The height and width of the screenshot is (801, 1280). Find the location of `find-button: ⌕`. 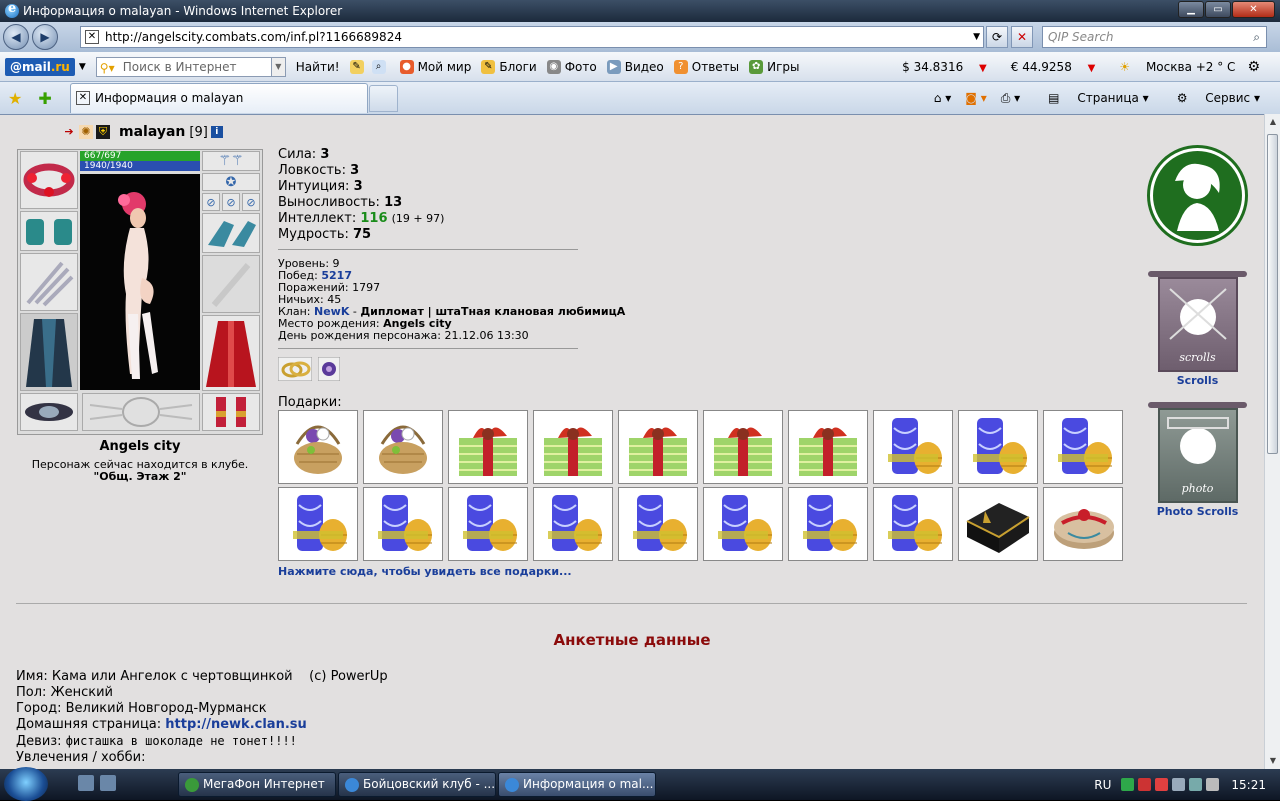

find-button: ⌕ is located at coordinates (380, 66).